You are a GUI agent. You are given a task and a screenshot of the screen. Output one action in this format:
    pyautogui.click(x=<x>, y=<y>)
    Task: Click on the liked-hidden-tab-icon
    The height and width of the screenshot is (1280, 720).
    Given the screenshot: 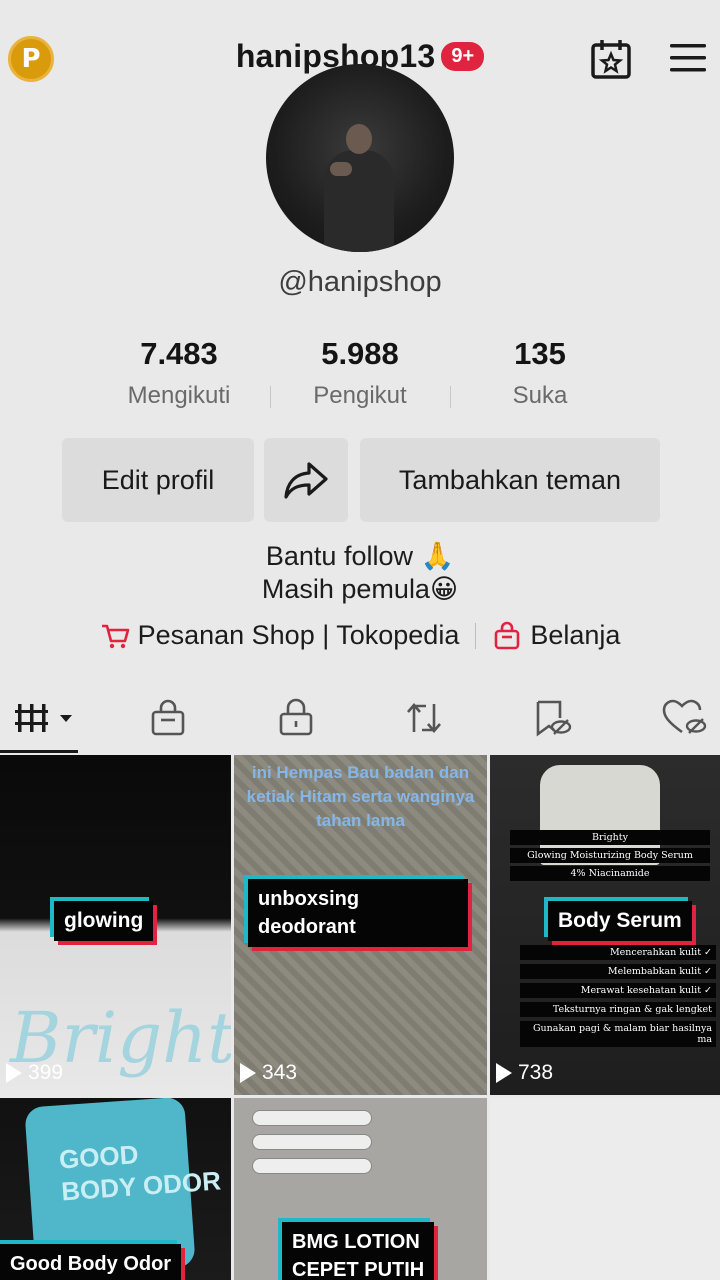 What is the action you would take?
    pyautogui.click(x=685, y=718)
    